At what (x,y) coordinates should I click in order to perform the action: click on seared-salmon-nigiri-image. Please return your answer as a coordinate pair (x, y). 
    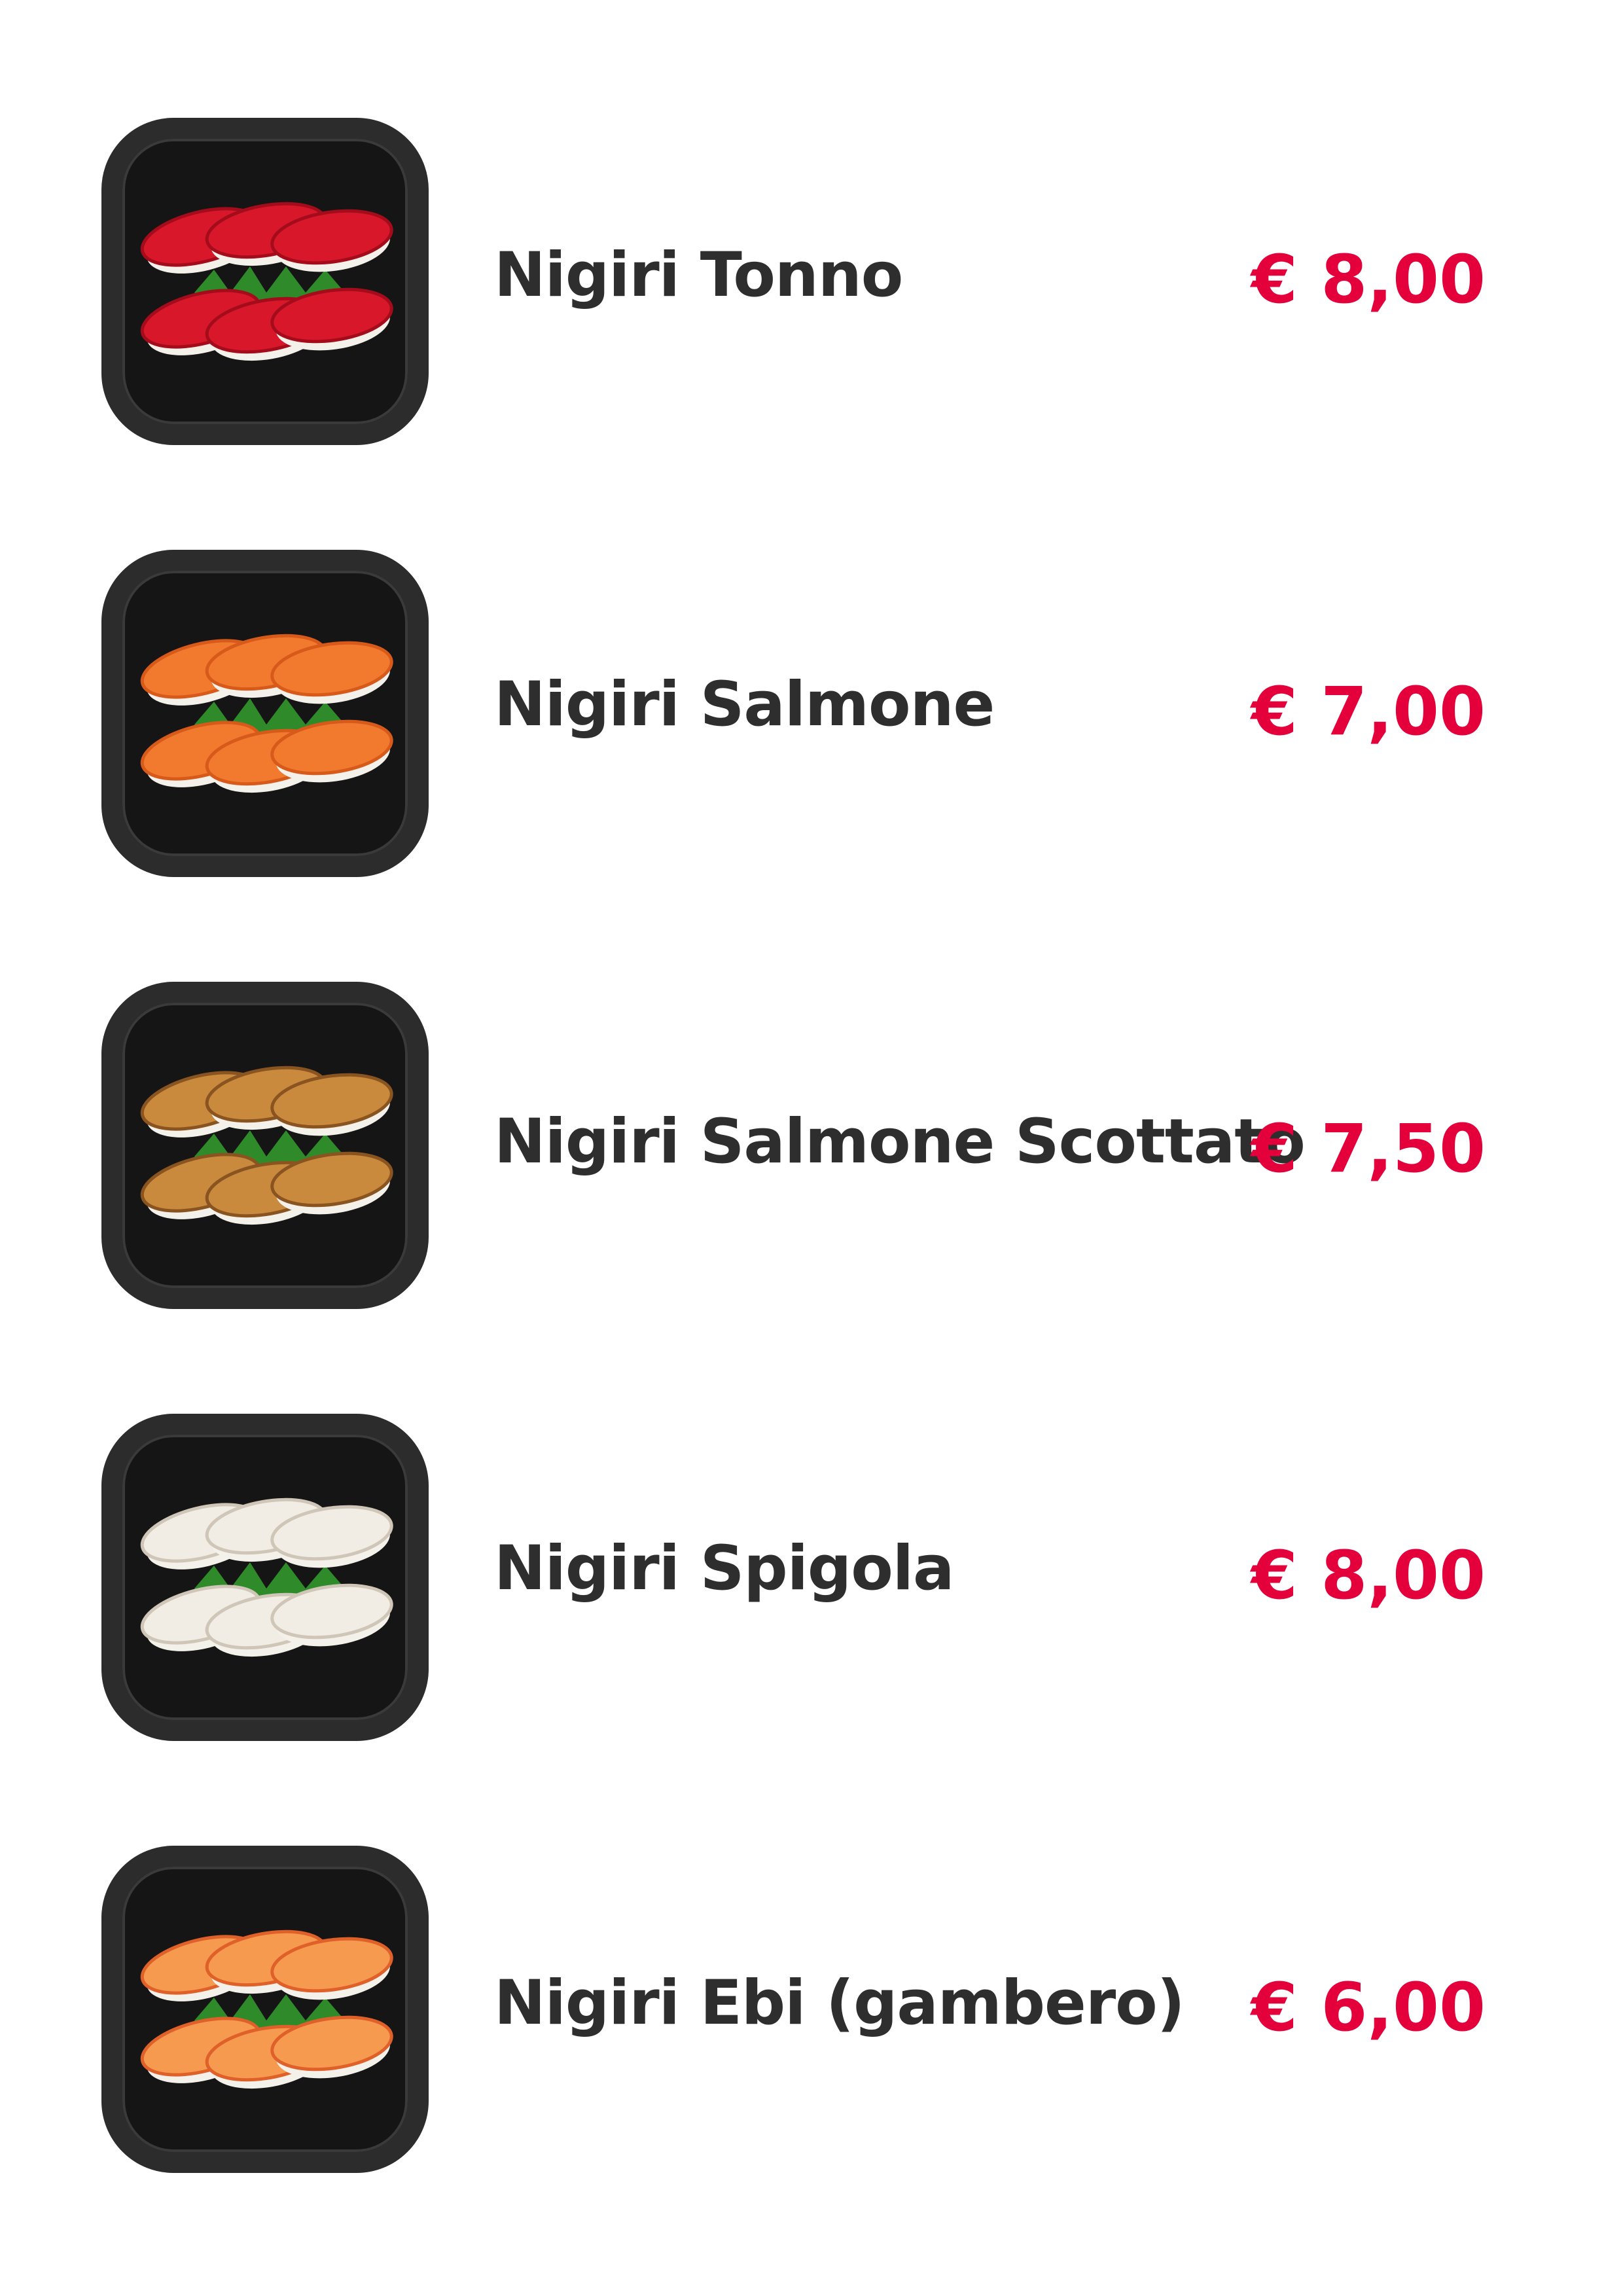
    Looking at the image, I should click on (265, 1145).